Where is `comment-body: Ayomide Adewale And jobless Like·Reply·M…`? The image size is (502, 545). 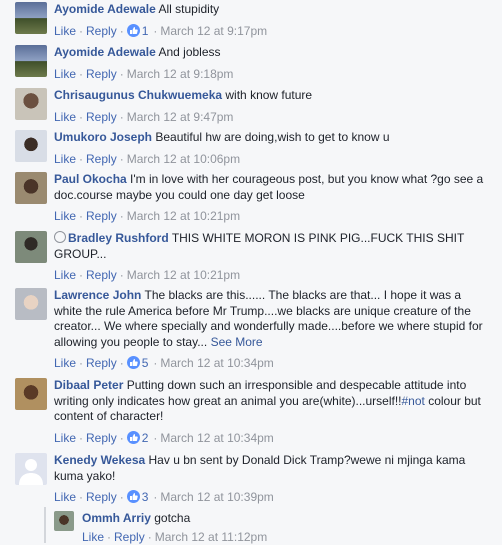
comment-body: Ayomide Adewale And jobless Like·Reply·M… is located at coordinates (271, 63).